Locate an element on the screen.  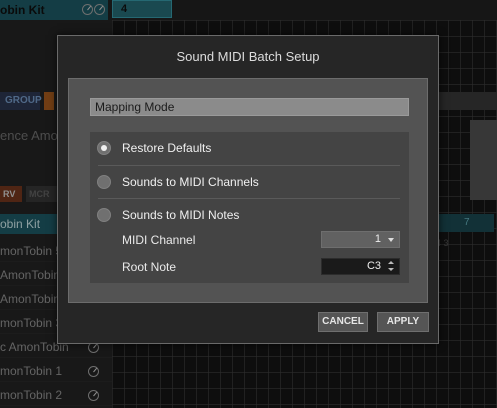
option-sounds-to-midi-channels-label: Sounds to MIDI Channels is located at coordinates (190, 182).